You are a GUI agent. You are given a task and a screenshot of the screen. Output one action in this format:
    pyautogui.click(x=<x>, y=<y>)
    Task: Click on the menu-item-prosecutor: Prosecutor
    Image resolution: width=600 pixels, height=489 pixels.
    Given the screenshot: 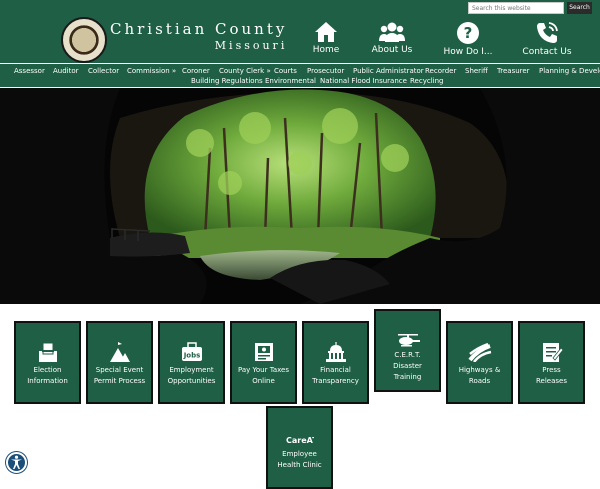 What is the action you would take?
    pyautogui.click(x=325, y=71)
    